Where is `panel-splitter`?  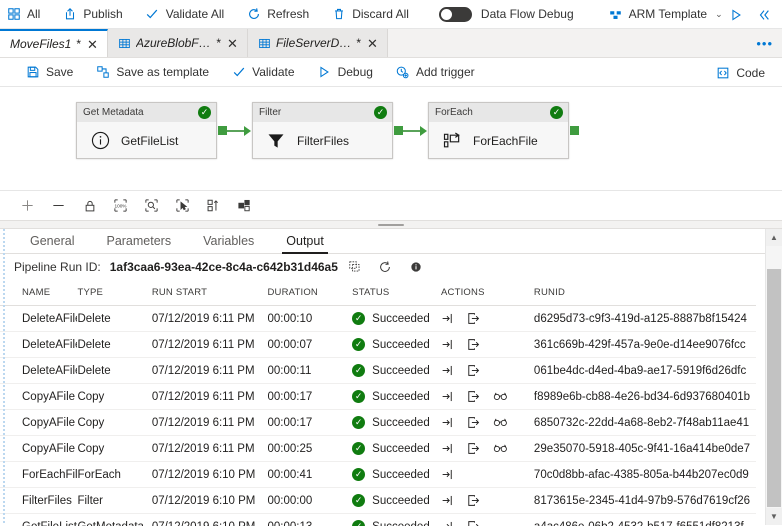
panel-splitter is located at coordinates (391, 224).